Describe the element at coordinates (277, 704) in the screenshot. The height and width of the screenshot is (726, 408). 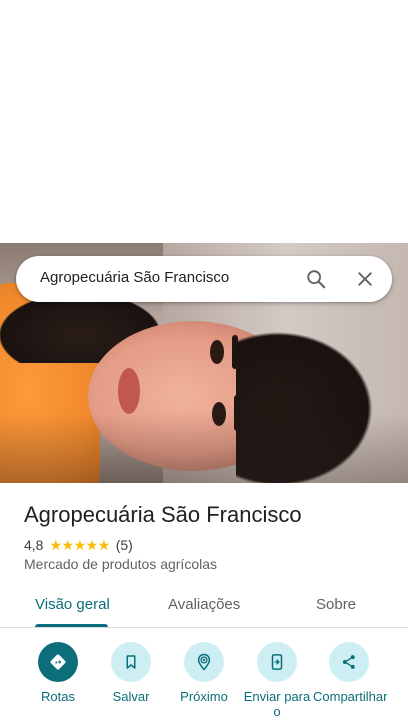
I see `send-to-phone-label: Enviar para o` at that location.